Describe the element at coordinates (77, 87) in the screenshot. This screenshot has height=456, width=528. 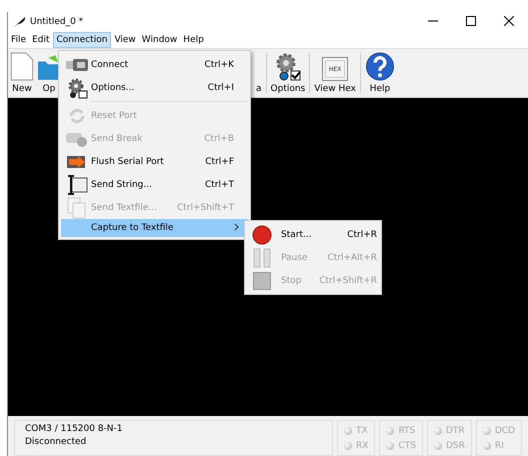
I see `gear-icon` at that location.